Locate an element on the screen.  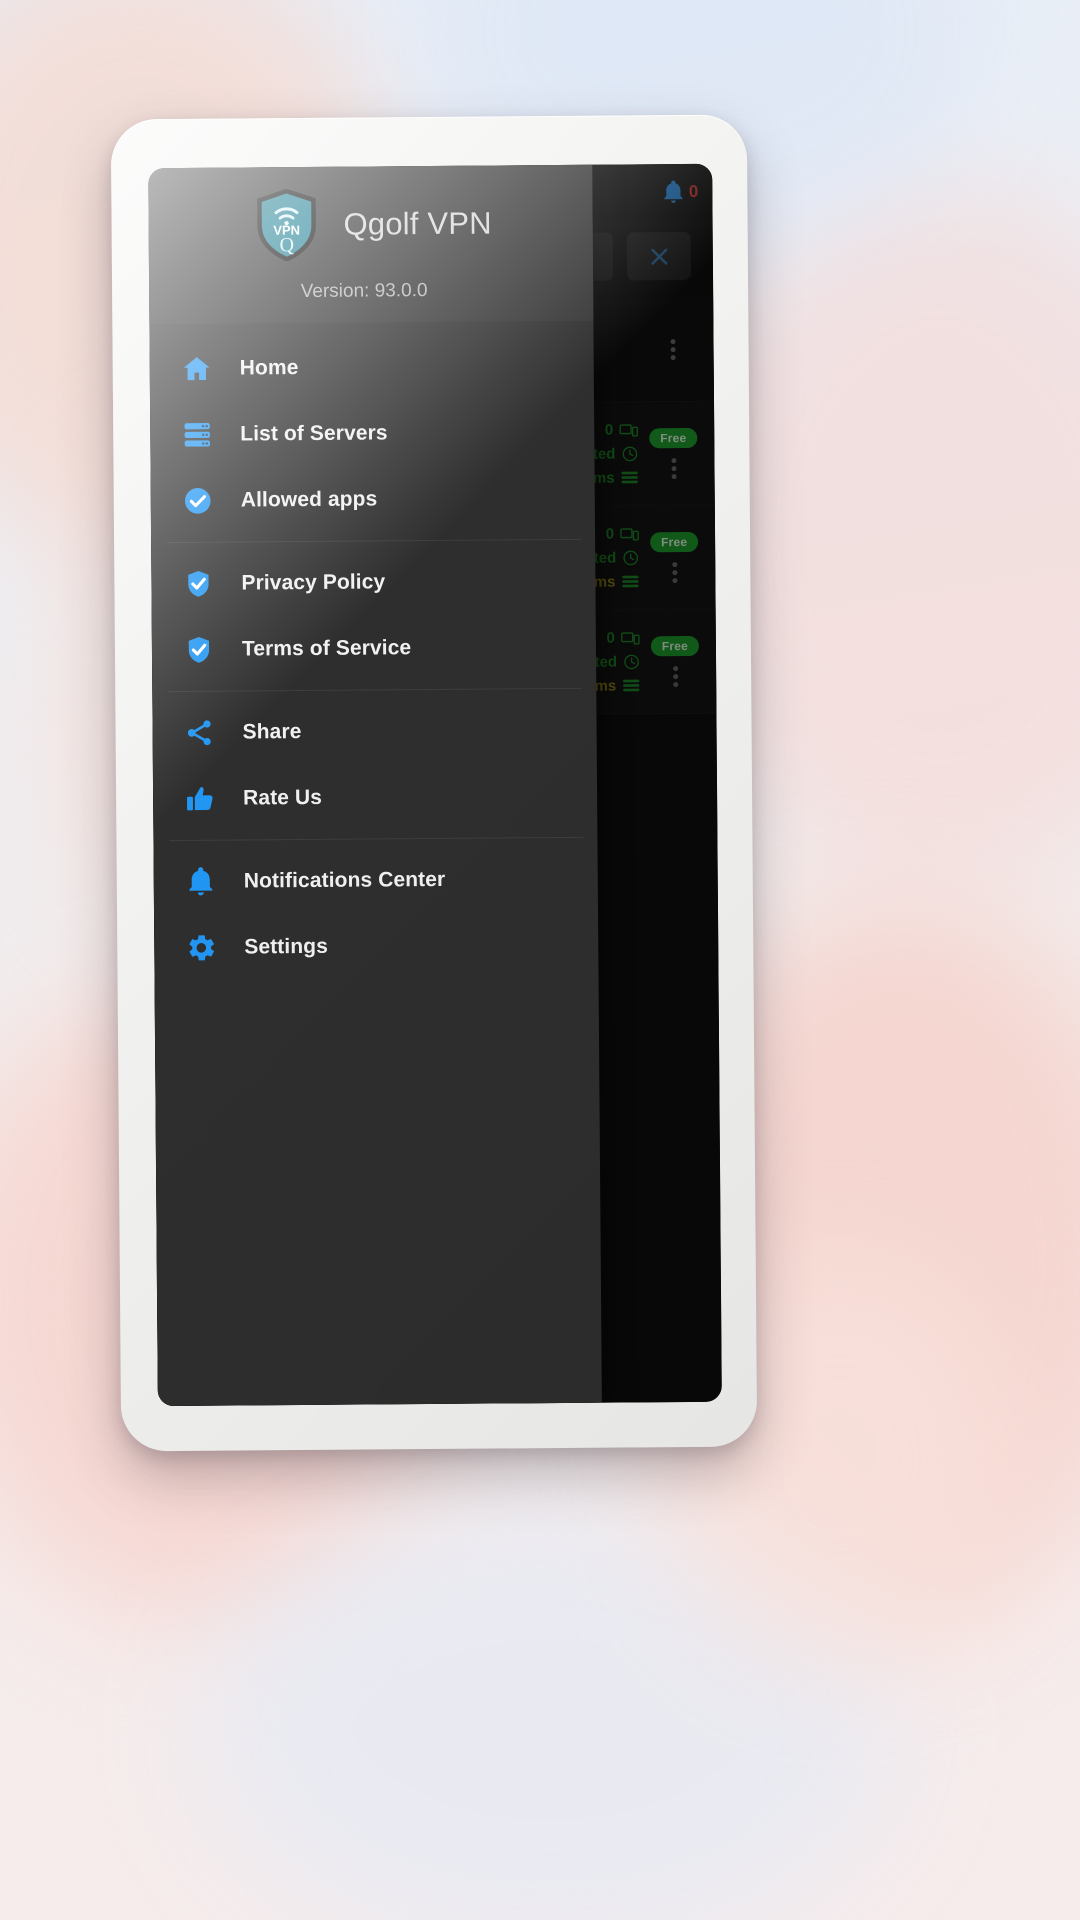
drawer-header: VPN Q Qgolf VPN Version: 93.0.0 is located at coordinates (371, 244).